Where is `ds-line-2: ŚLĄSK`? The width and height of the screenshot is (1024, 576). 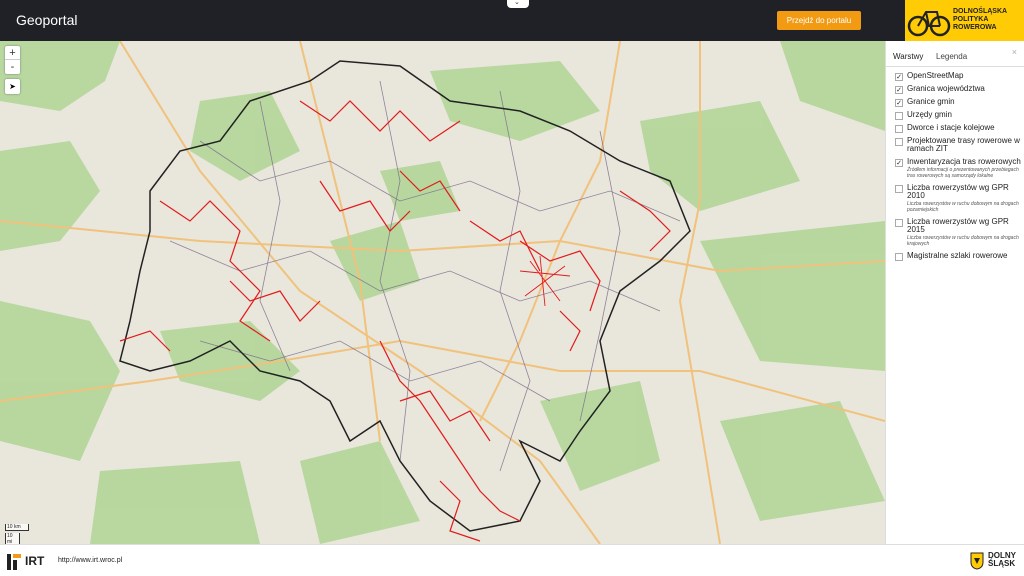
ds-line-2: ŚLĄSK is located at coordinates (1002, 563).